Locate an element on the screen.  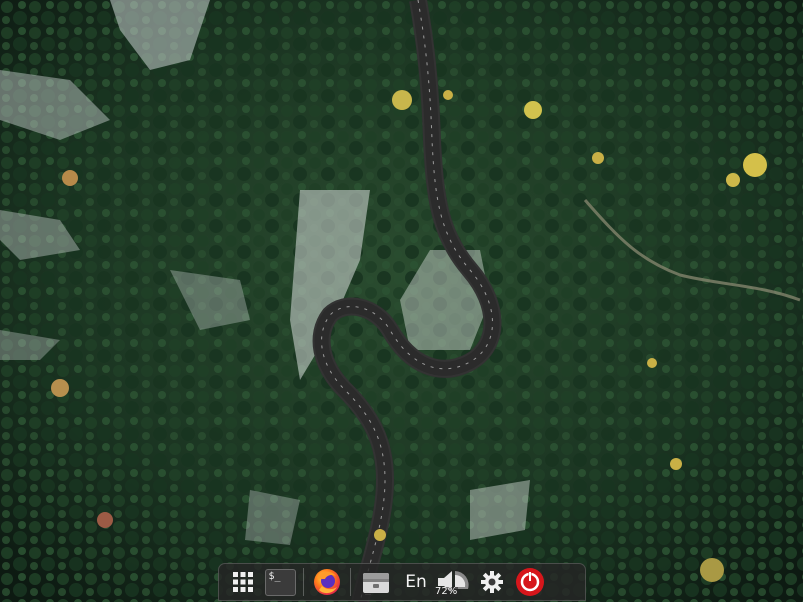
keyboard-layout-label: En is located at coordinates (416, 582).